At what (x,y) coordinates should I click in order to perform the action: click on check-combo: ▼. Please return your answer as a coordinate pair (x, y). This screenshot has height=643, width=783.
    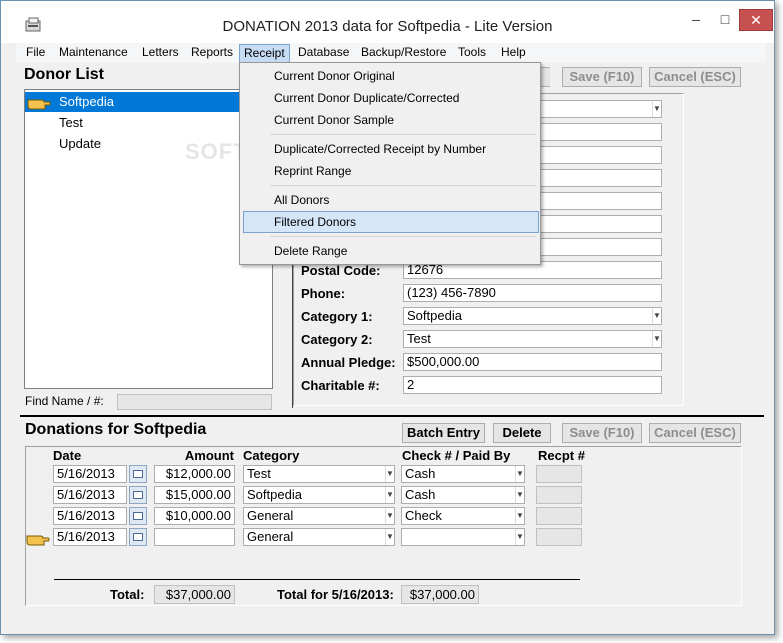
    Looking at the image, I should click on (463, 537).